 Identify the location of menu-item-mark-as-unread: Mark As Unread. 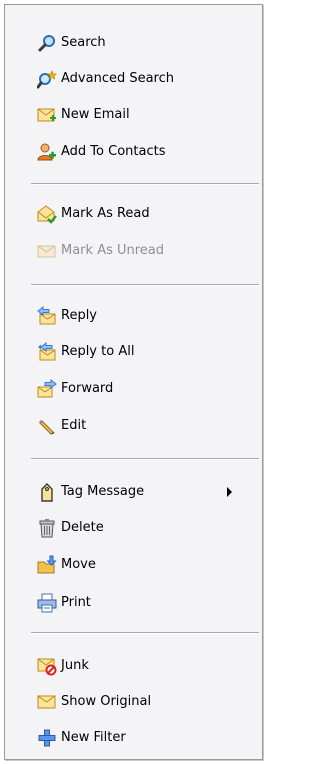
(142, 251).